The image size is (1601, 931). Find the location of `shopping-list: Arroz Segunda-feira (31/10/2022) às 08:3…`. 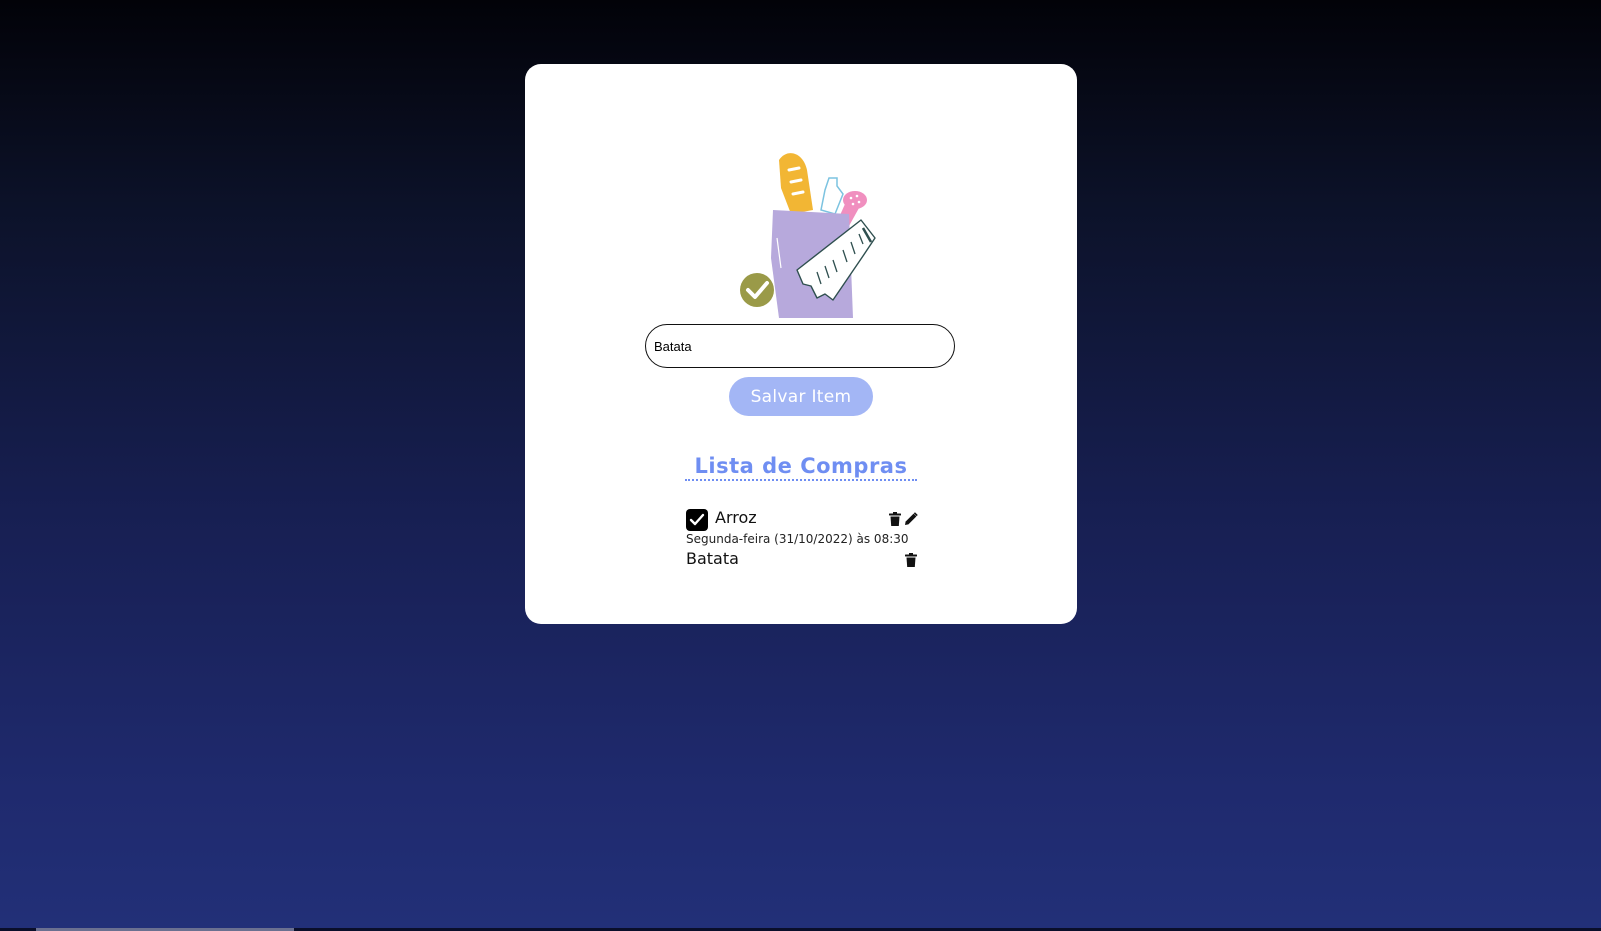

shopping-list: Arroz Segunda-feira (31/10/2022) às 08:3… is located at coordinates (802, 539).